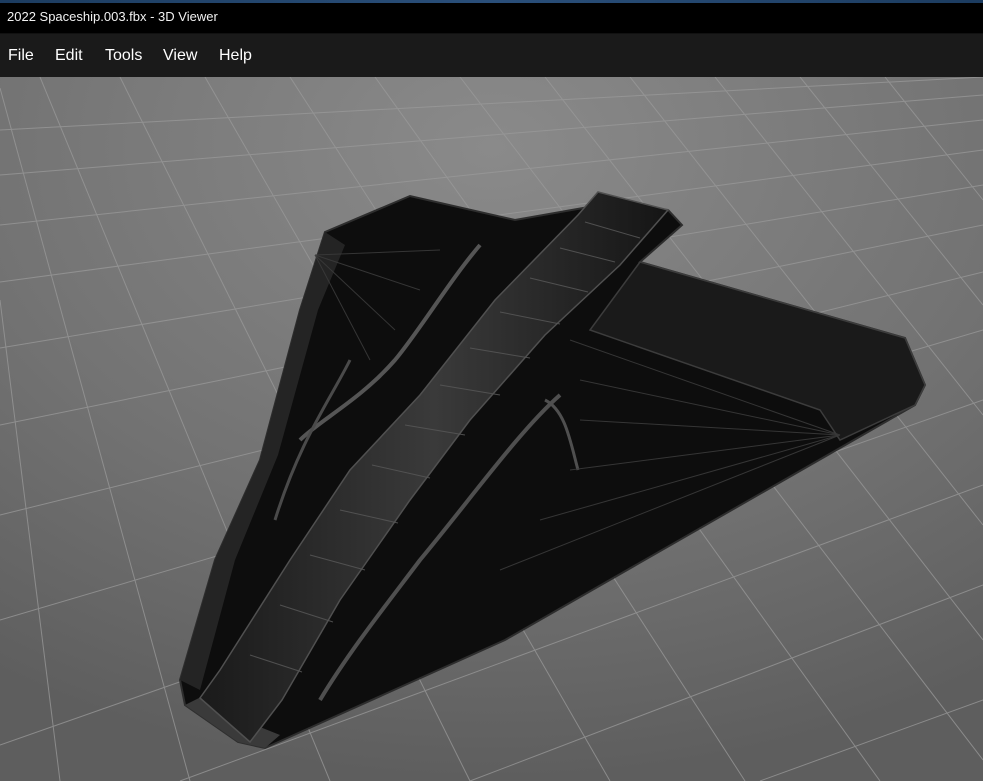 This screenshot has width=983, height=781. What do you see at coordinates (21, 56) in the screenshot?
I see `menu-file: File` at bounding box center [21, 56].